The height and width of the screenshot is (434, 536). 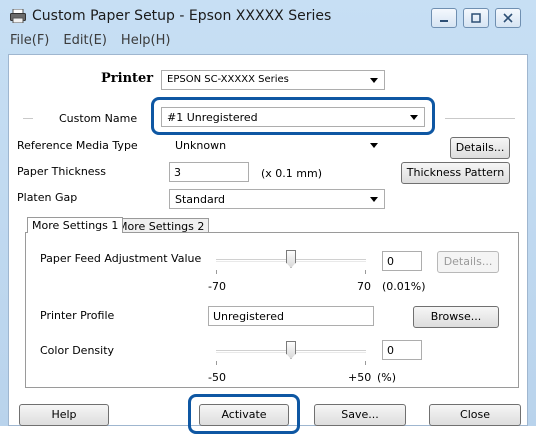 What do you see at coordinates (121, 258) in the screenshot?
I see `feed-adjust-label: Paper Feed Adjustment Value` at bounding box center [121, 258].